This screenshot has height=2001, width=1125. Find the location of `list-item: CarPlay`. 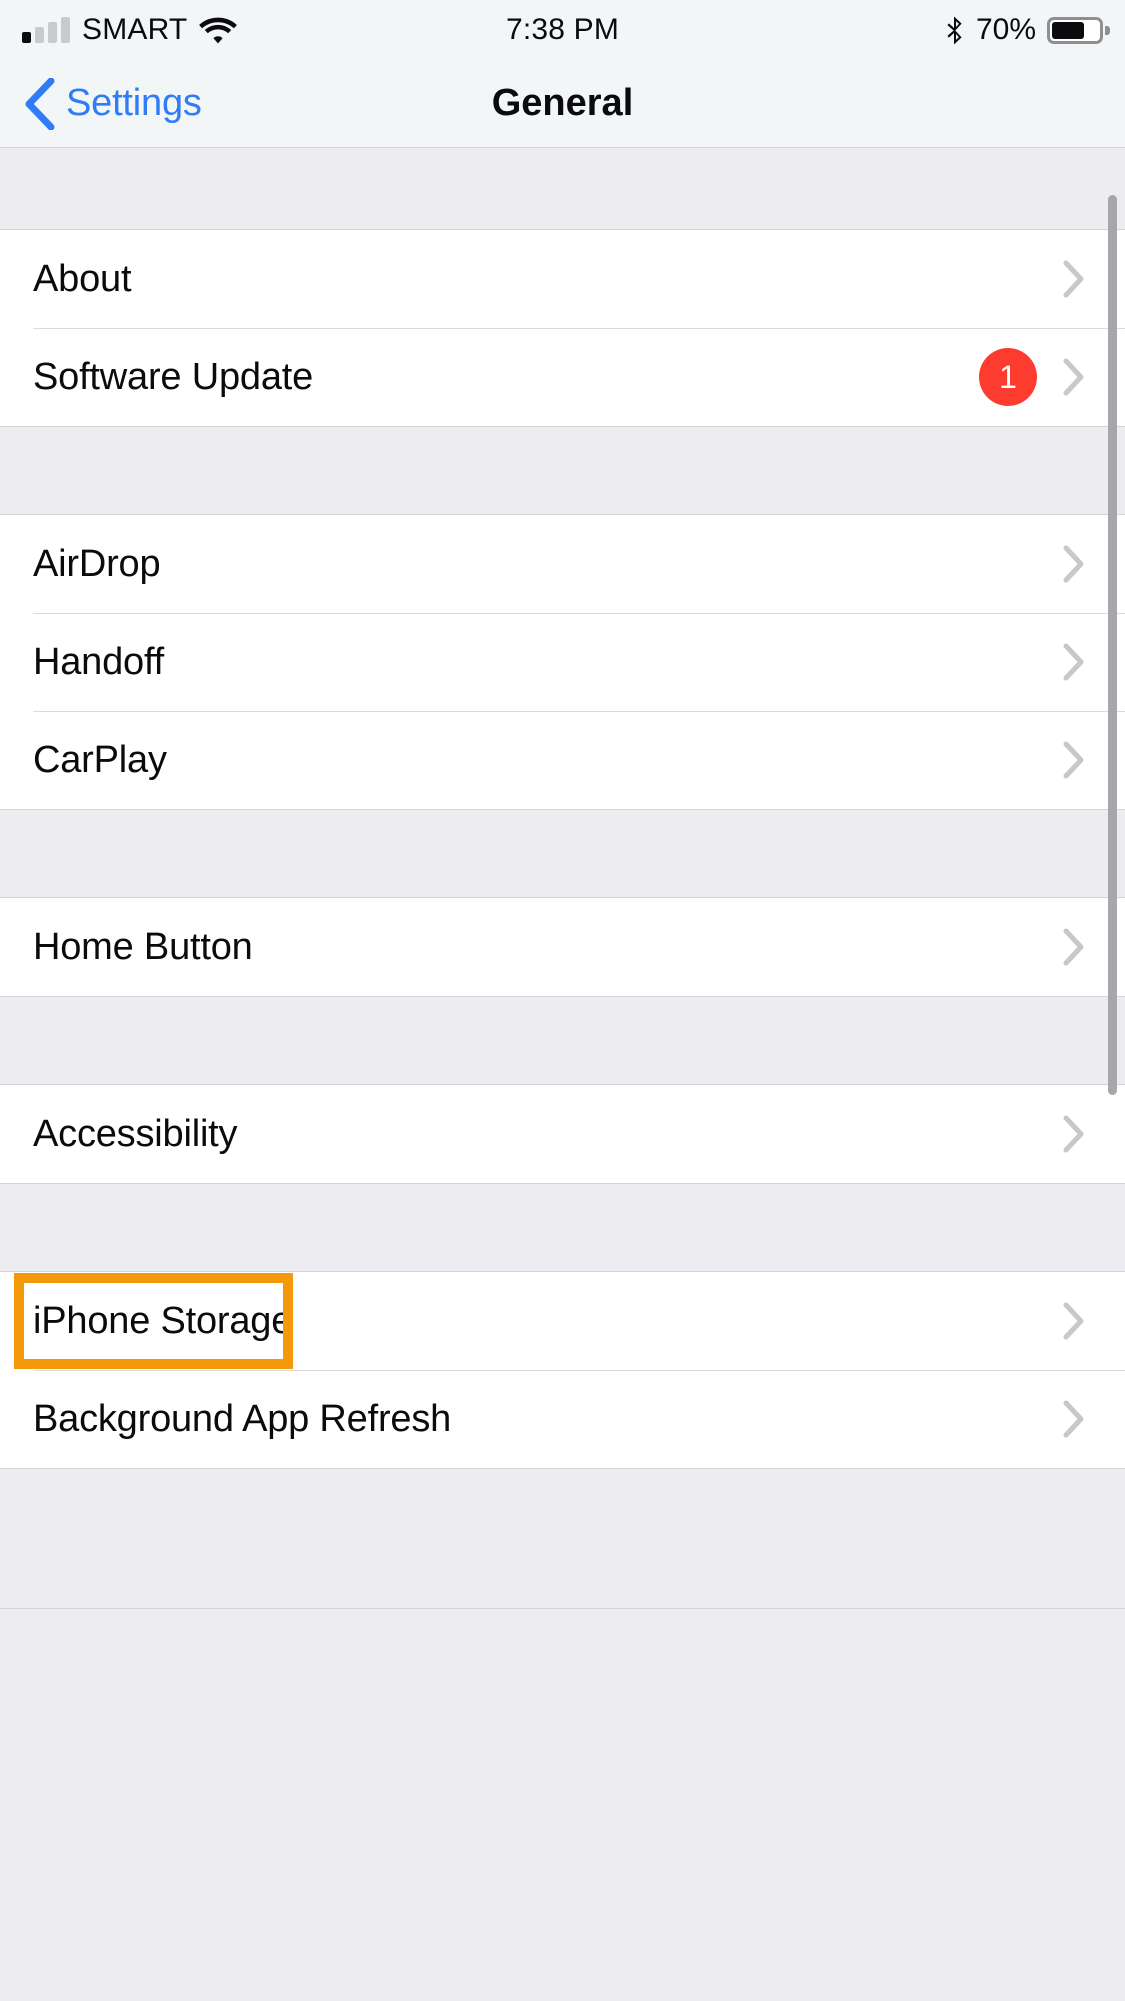

list-item: CarPlay is located at coordinates (562, 760).